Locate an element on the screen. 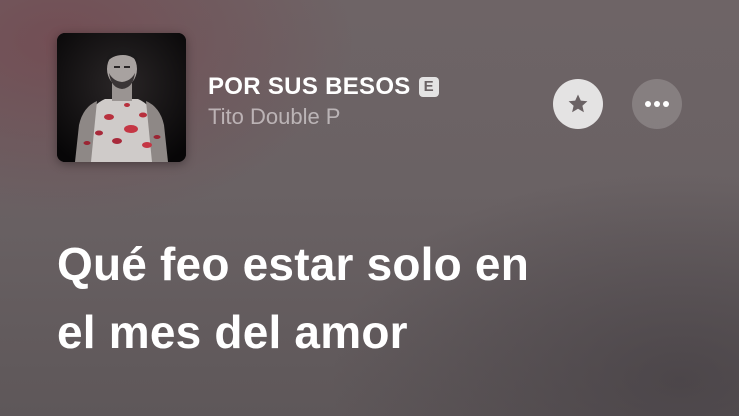 The image size is (739, 416). lyric-line-current: Qué feo estar solo en is located at coordinates (387, 264).